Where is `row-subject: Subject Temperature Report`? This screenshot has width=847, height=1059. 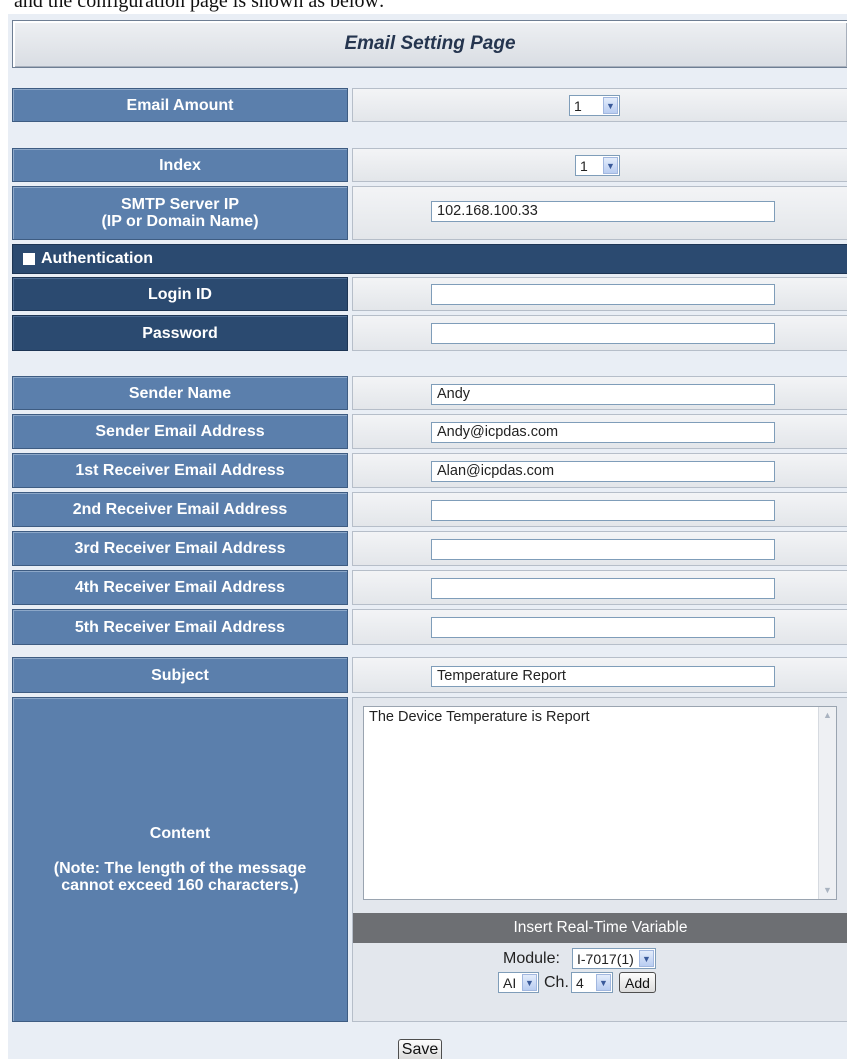 row-subject: Subject Temperature Report is located at coordinates (429, 675).